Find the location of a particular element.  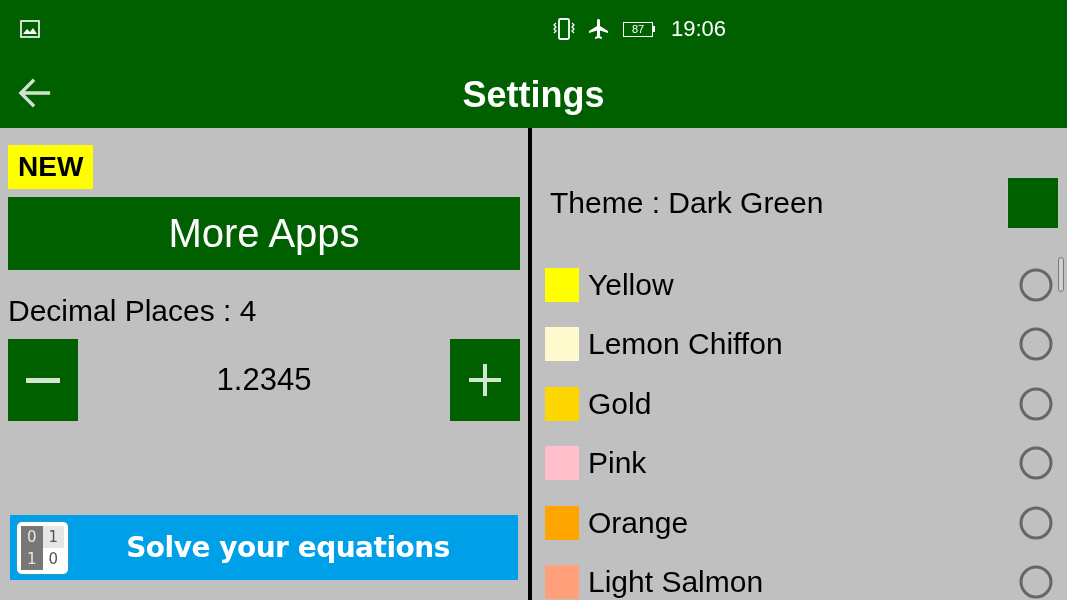

color-name: Light Salmon is located at coordinates (676, 582).